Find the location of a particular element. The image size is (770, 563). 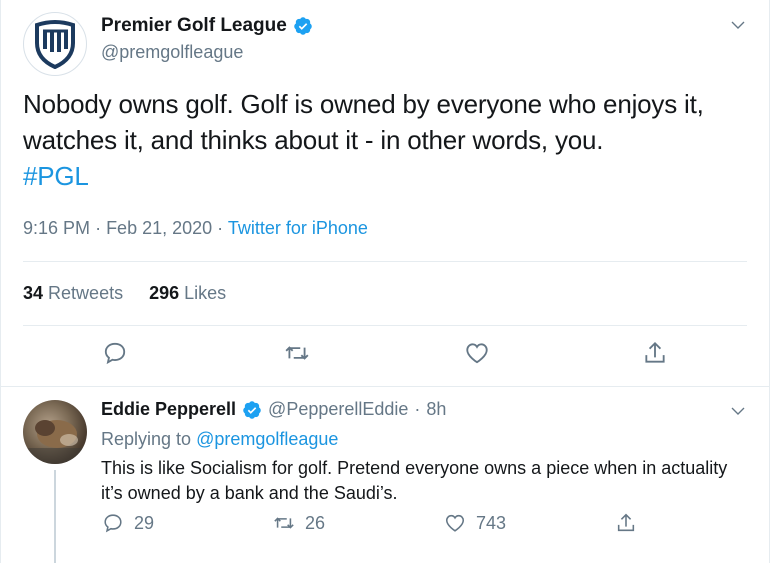

eddie-pepperell-avatar is located at coordinates (55, 432).